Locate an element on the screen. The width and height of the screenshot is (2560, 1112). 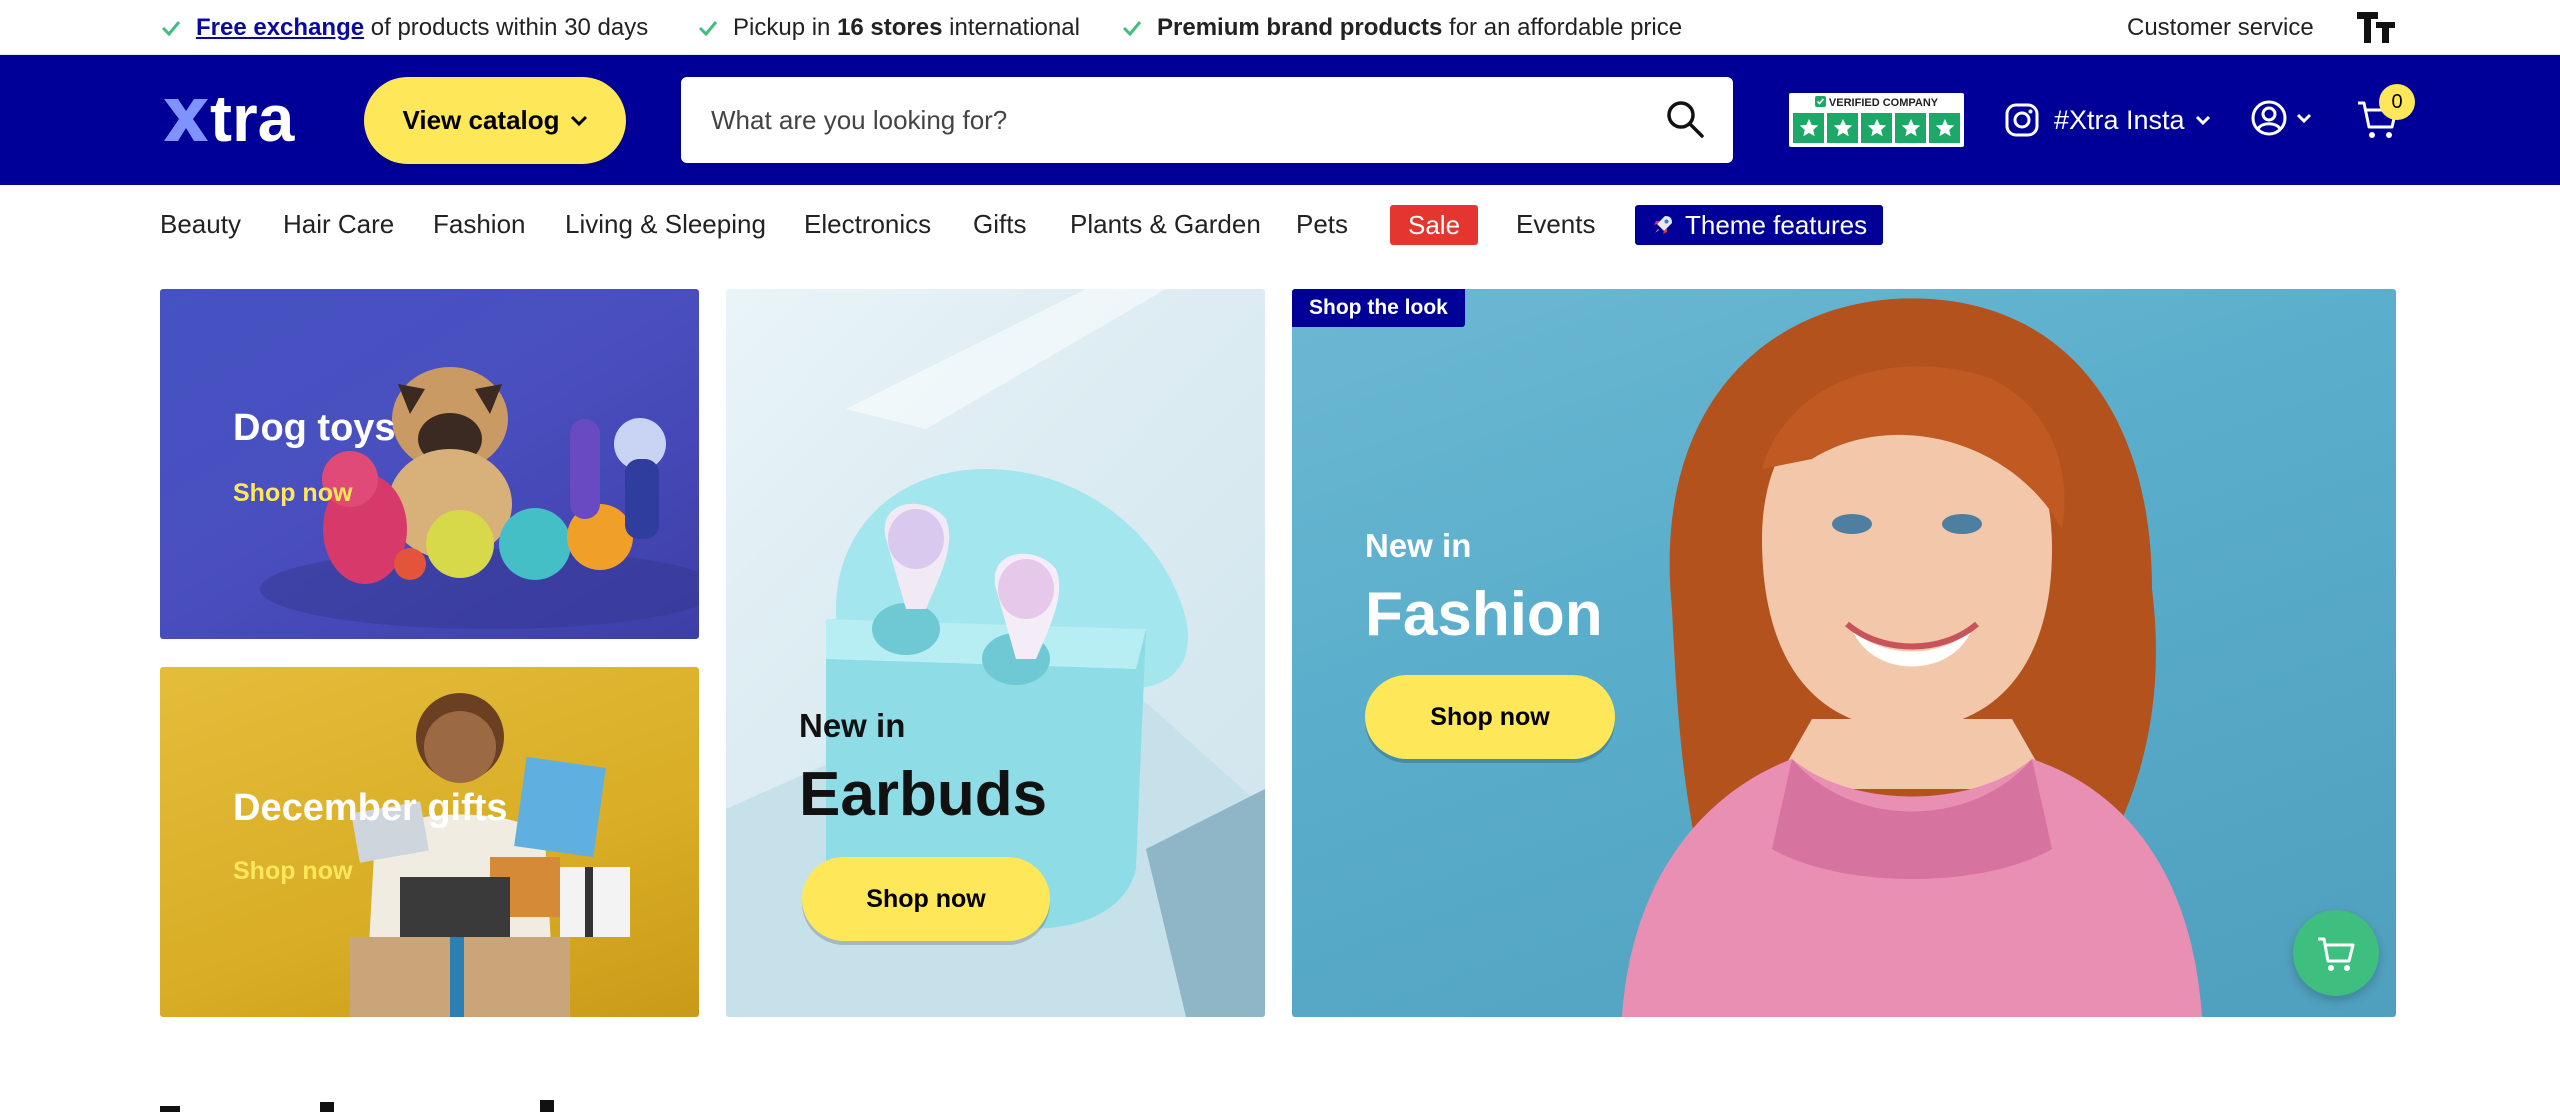
december-gifts-shop-link: Shop now is located at coordinates (292, 871).